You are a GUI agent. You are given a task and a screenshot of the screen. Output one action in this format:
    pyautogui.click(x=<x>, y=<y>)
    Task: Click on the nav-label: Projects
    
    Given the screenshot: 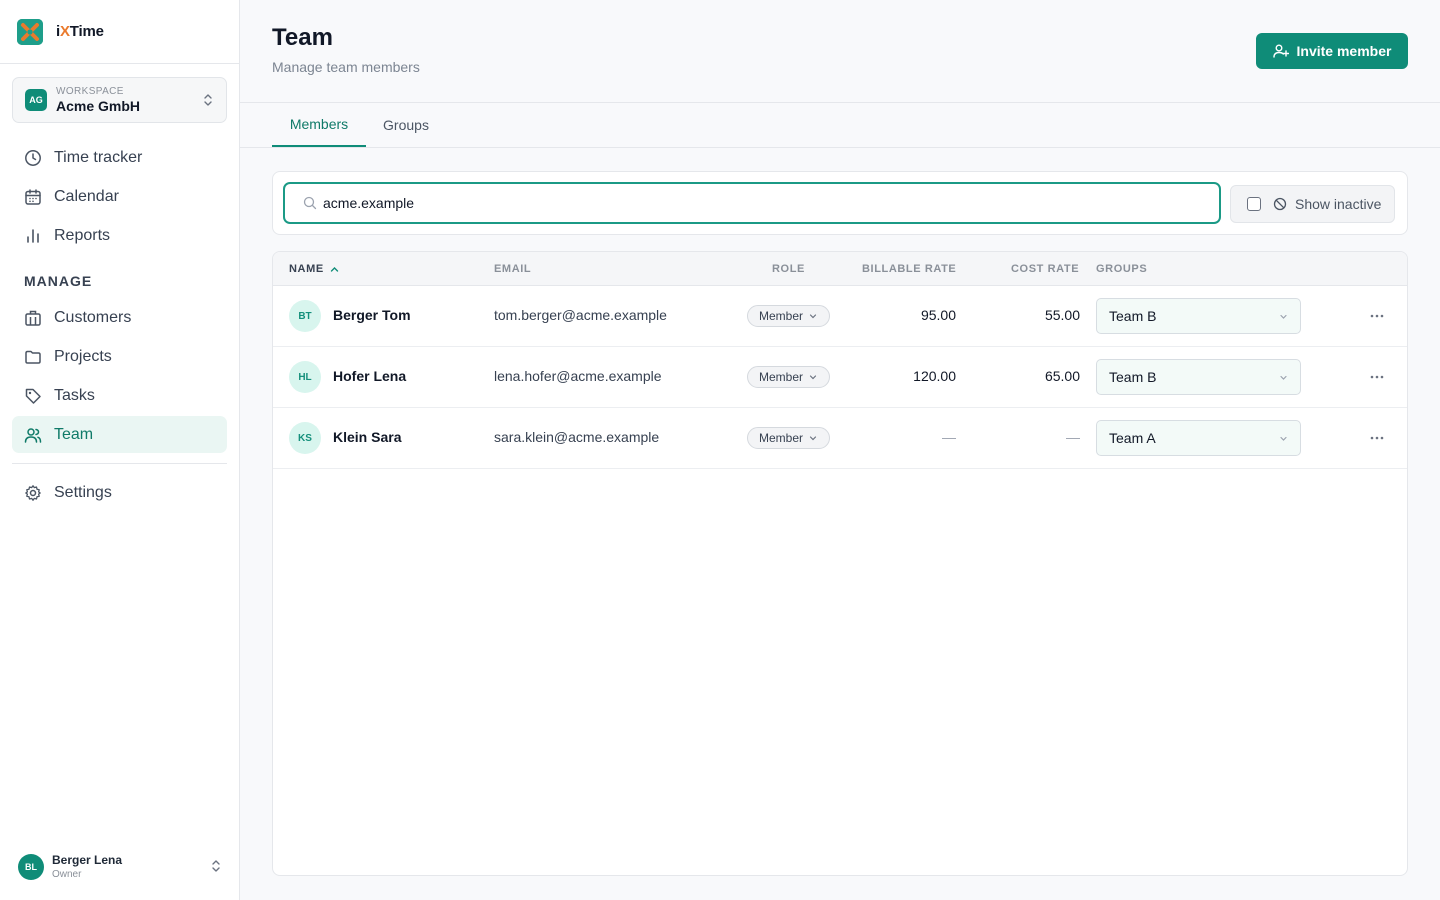 What is the action you would take?
    pyautogui.click(x=83, y=356)
    